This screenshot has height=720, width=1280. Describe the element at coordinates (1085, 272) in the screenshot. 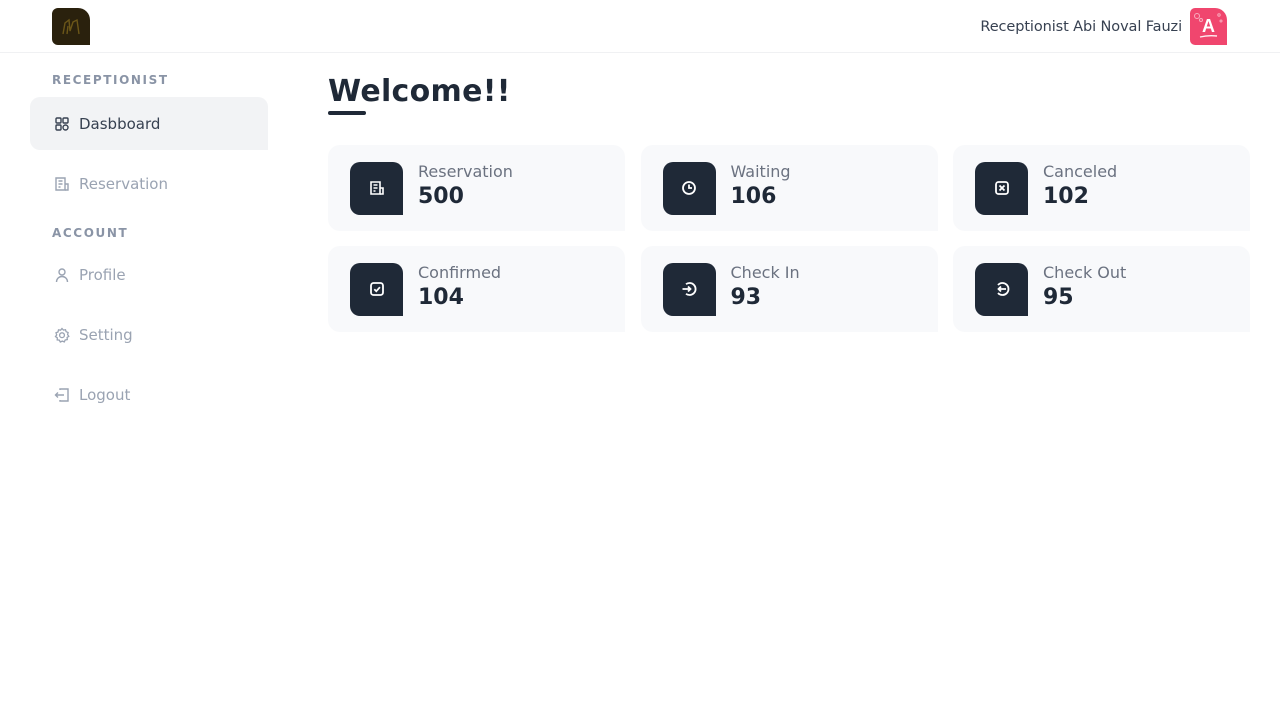

I see `stat-label: Check Out` at that location.